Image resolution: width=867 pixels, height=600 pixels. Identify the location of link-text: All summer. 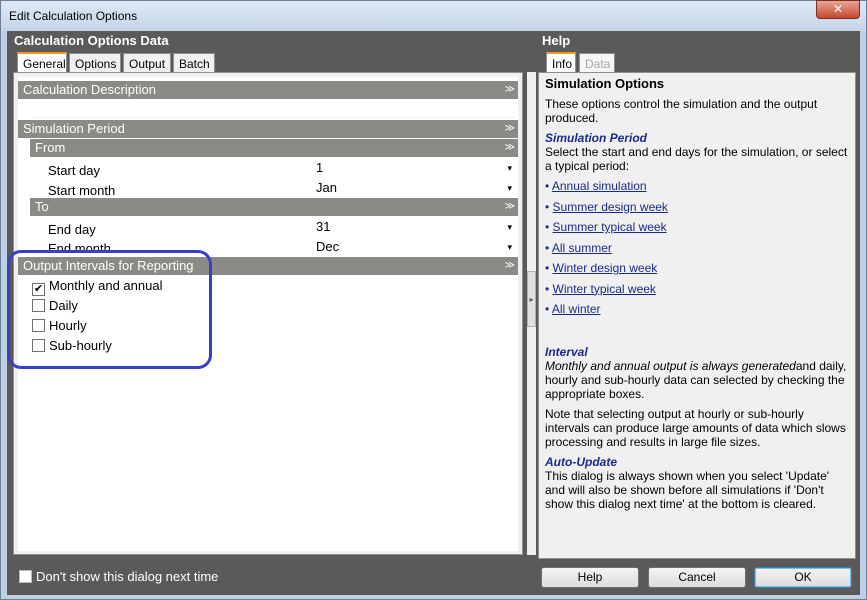
(582, 248).